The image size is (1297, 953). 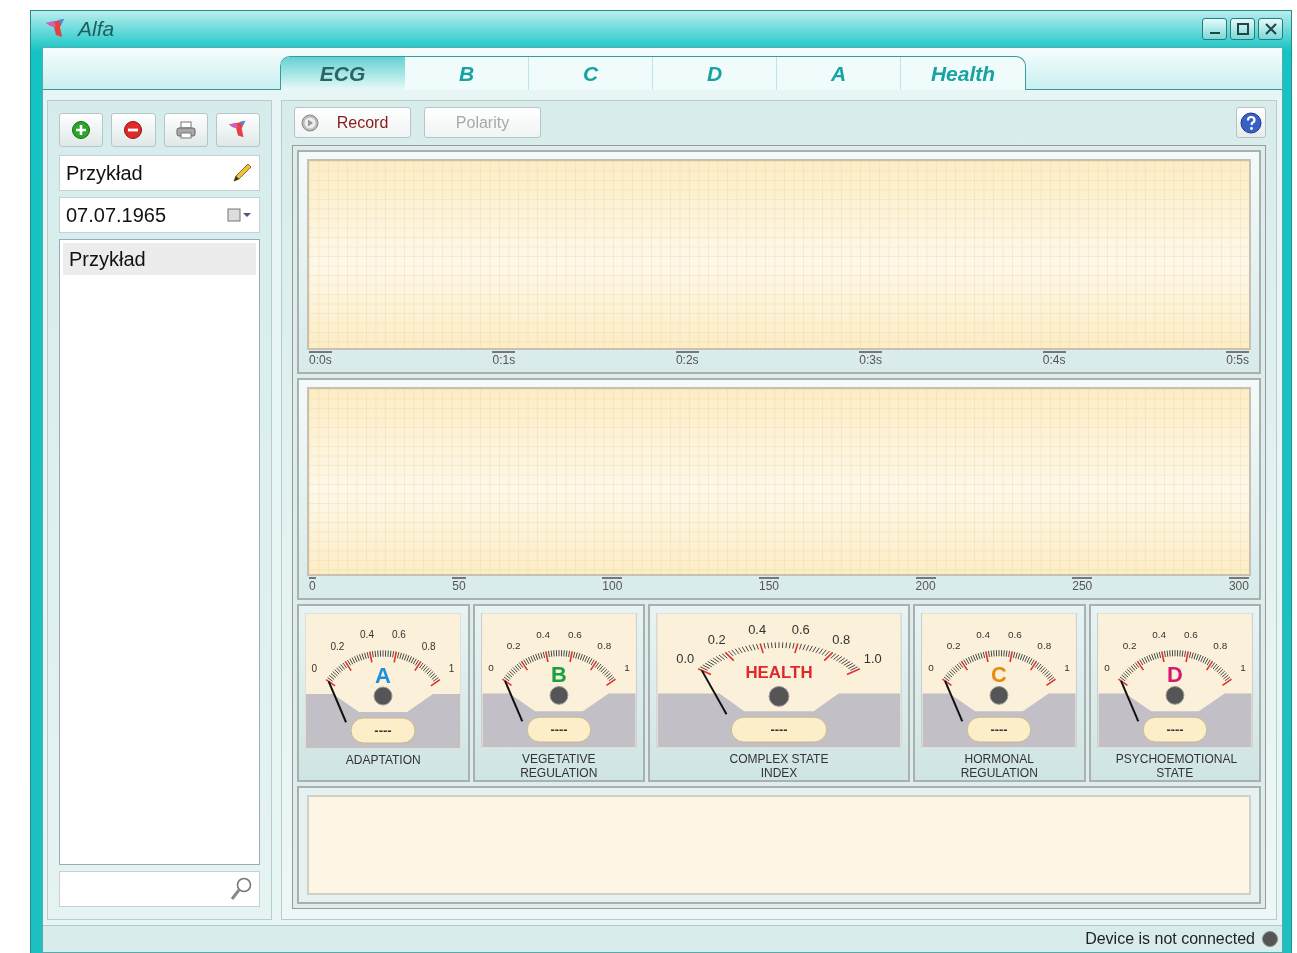 What do you see at coordinates (159, 259) in the screenshot?
I see `list-item: Przykład` at bounding box center [159, 259].